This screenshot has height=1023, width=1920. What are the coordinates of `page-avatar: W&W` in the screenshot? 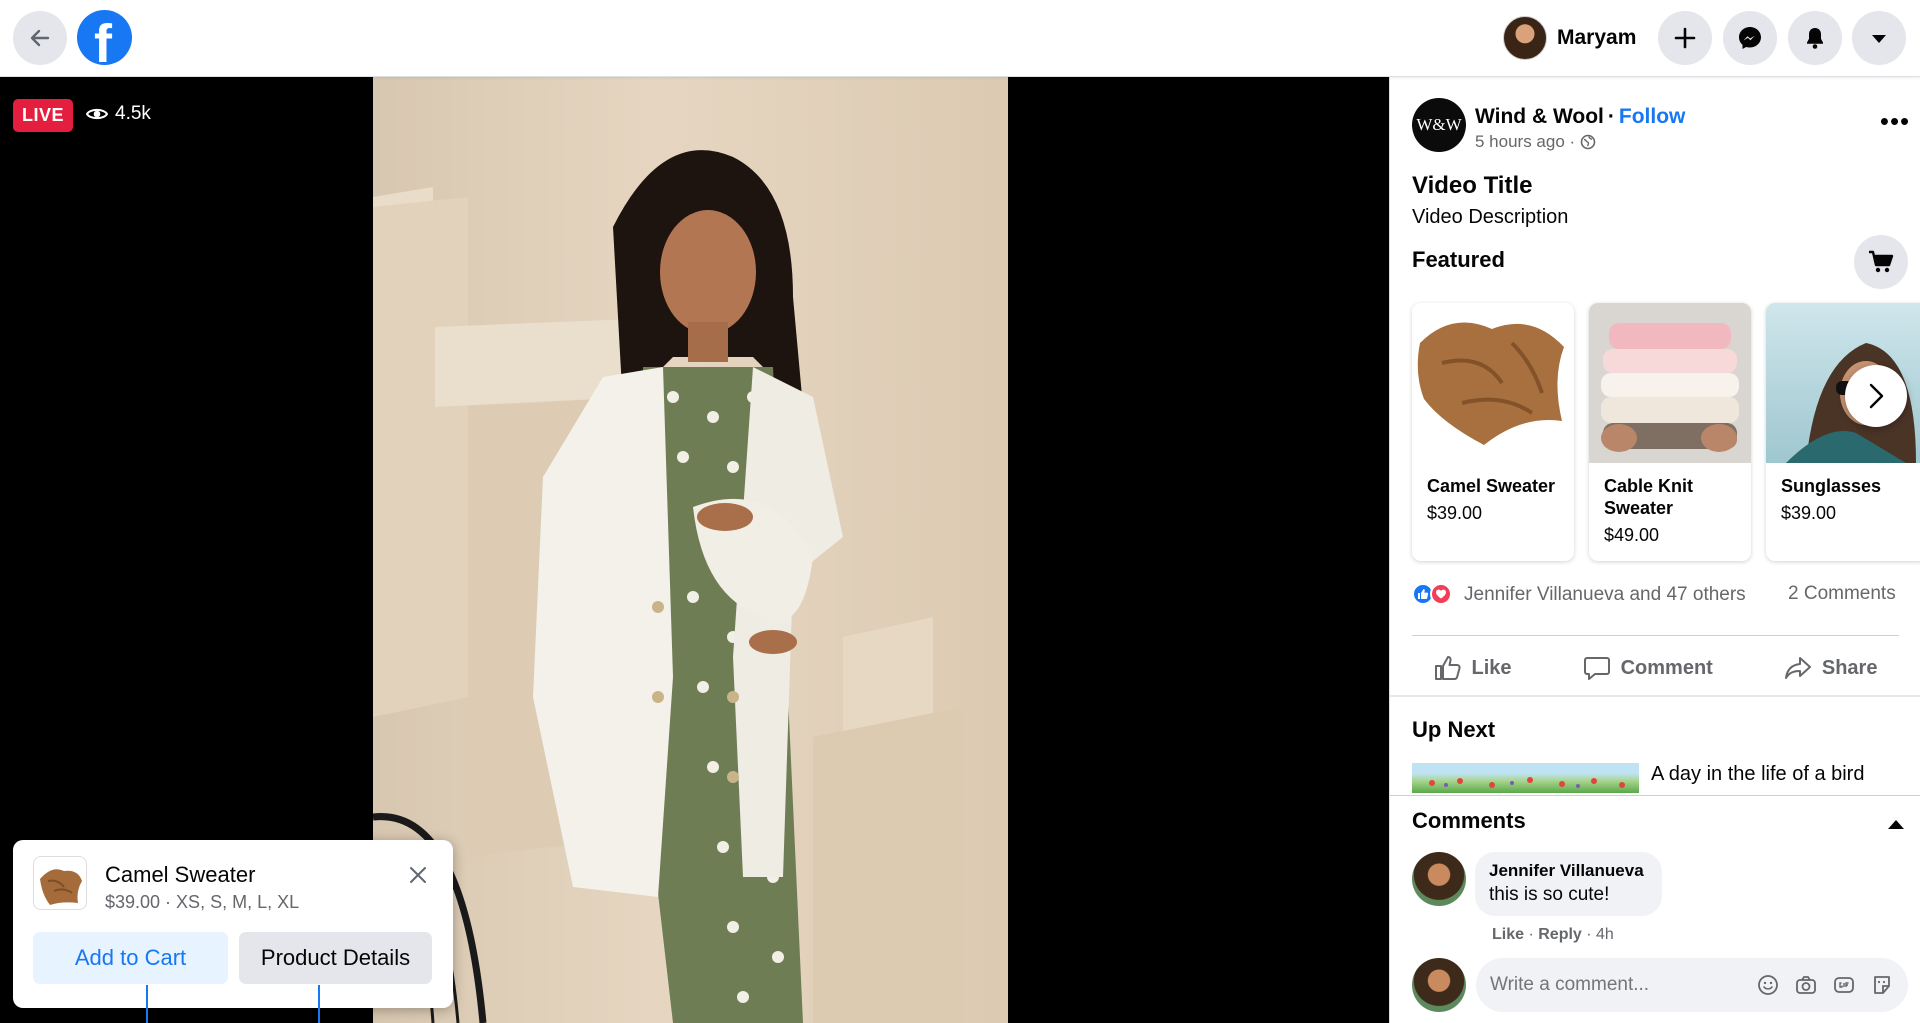 It's located at (1439, 125).